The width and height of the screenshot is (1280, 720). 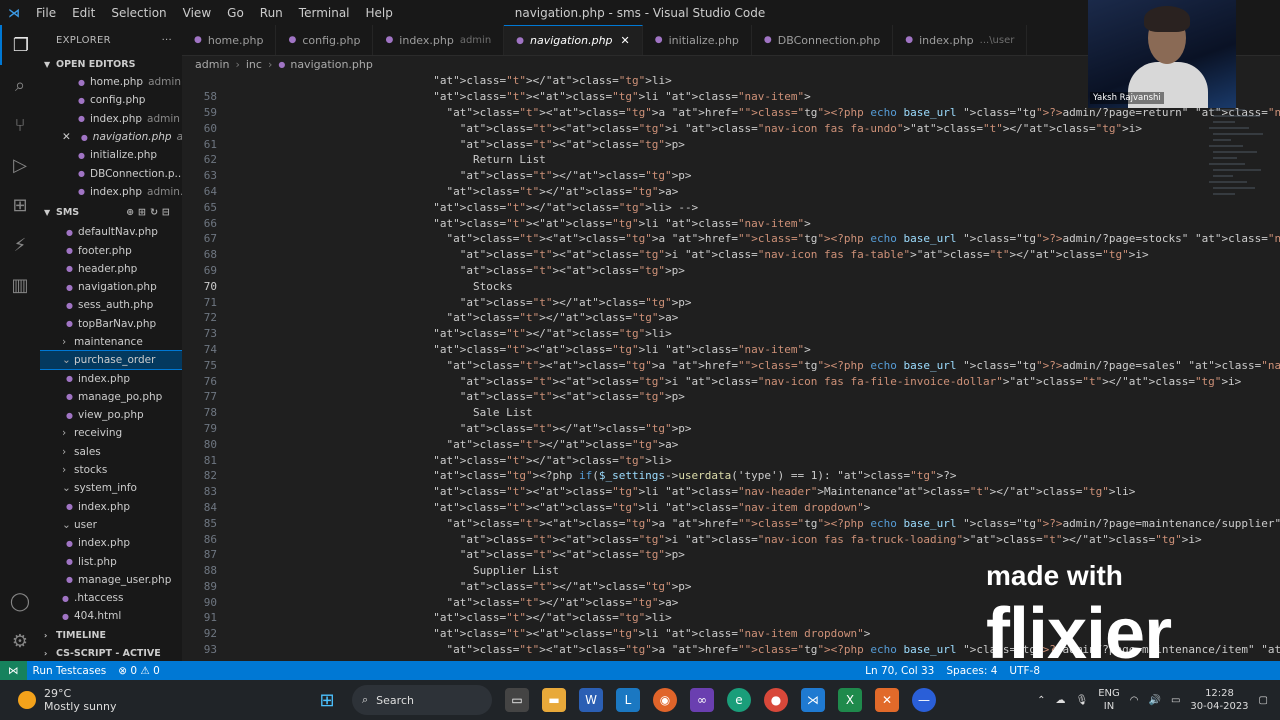 What do you see at coordinates (573, 40) in the screenshot?
I see `tab-navigation-php: ● navigation.php ✕` at bounding box center [573, 40].